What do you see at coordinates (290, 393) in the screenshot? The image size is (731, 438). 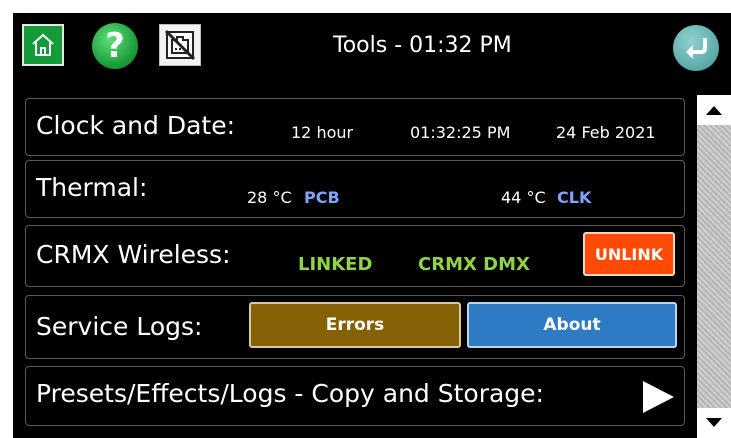 I see `presets-storage-label: Presets/Effects/Logs - Copy and Storage:` at bounding box center [290, 393].